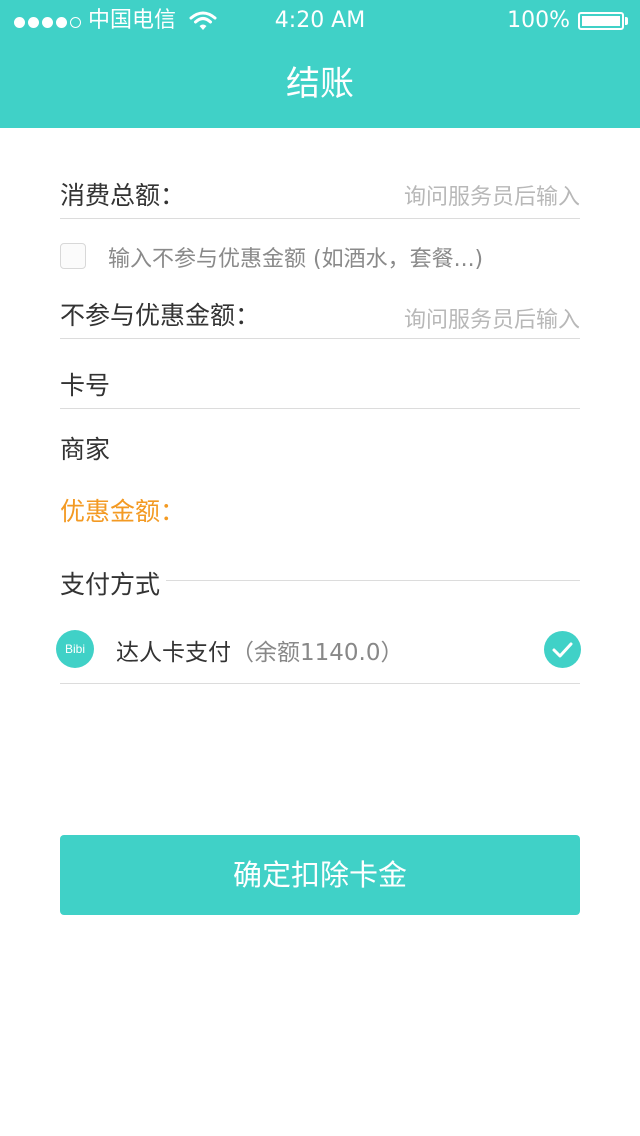 The image size is (640, 1136). I want to click on bibi-logo-icon: Bibi, so click(75, 649).